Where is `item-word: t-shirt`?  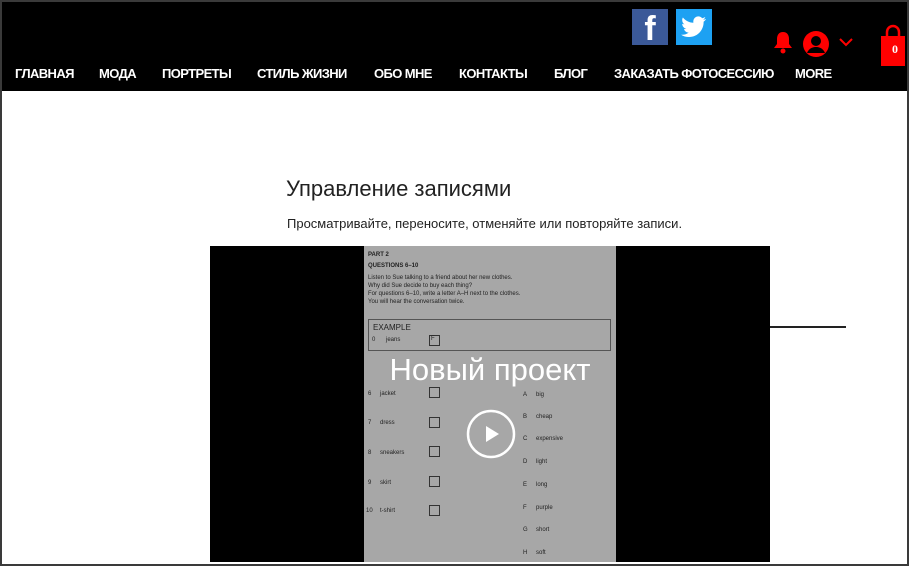
item-word: t-shirt is located at coordinates (387, 511).